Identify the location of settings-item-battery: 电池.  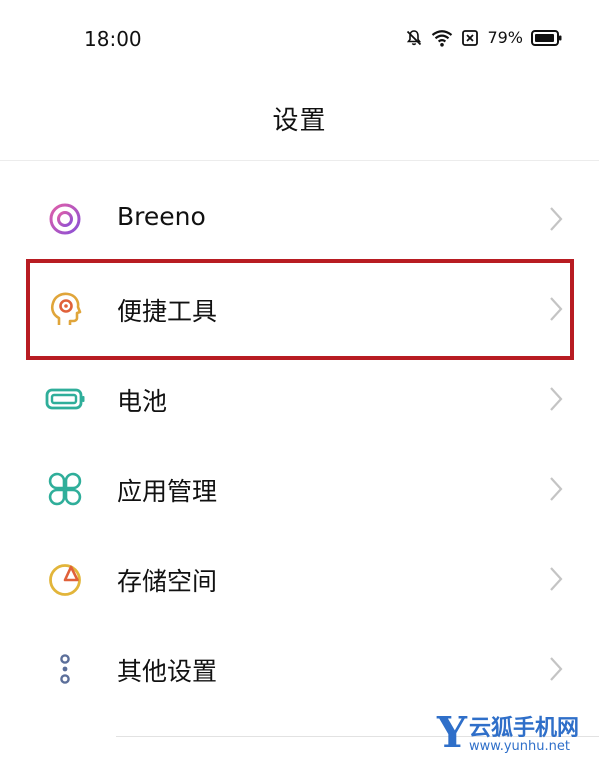
(299, 399).